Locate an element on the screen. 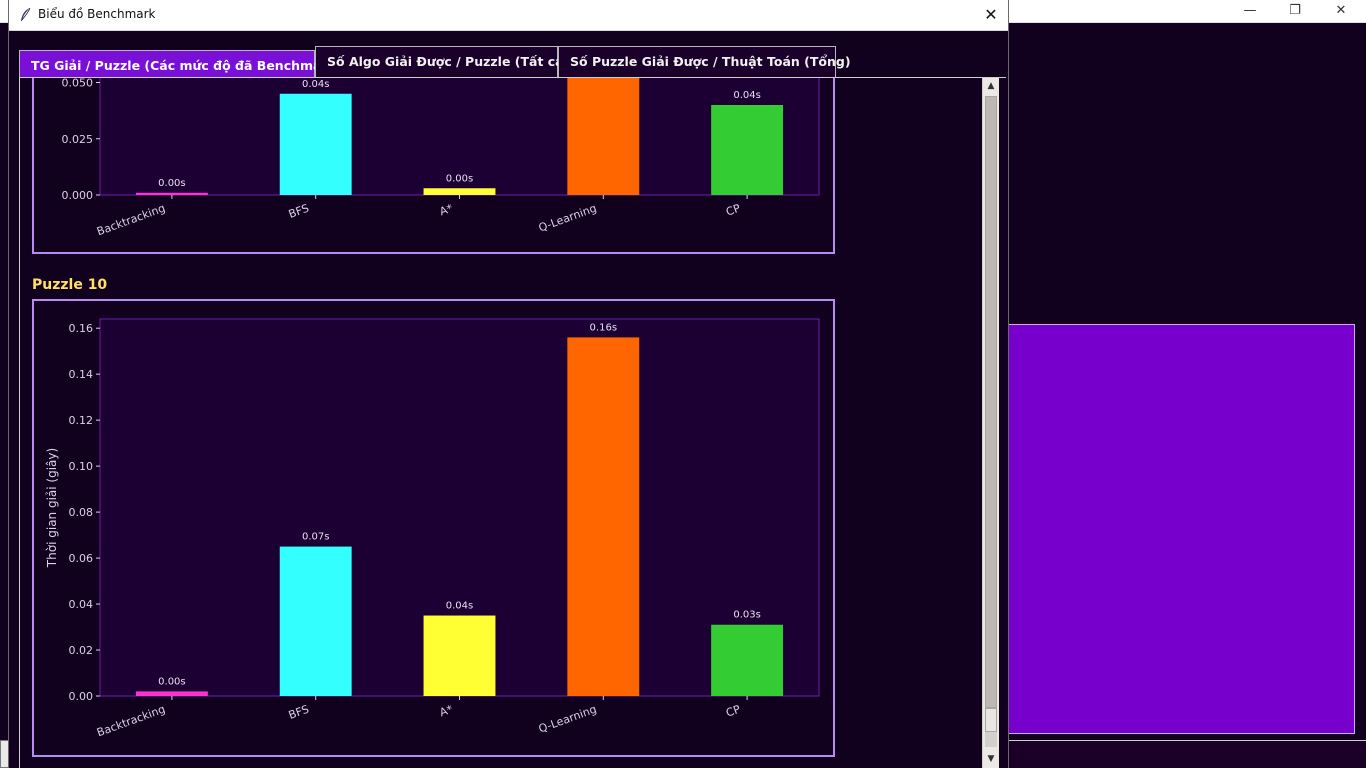  y-tick-label: 0.00 is located at coordinates (81, 696).